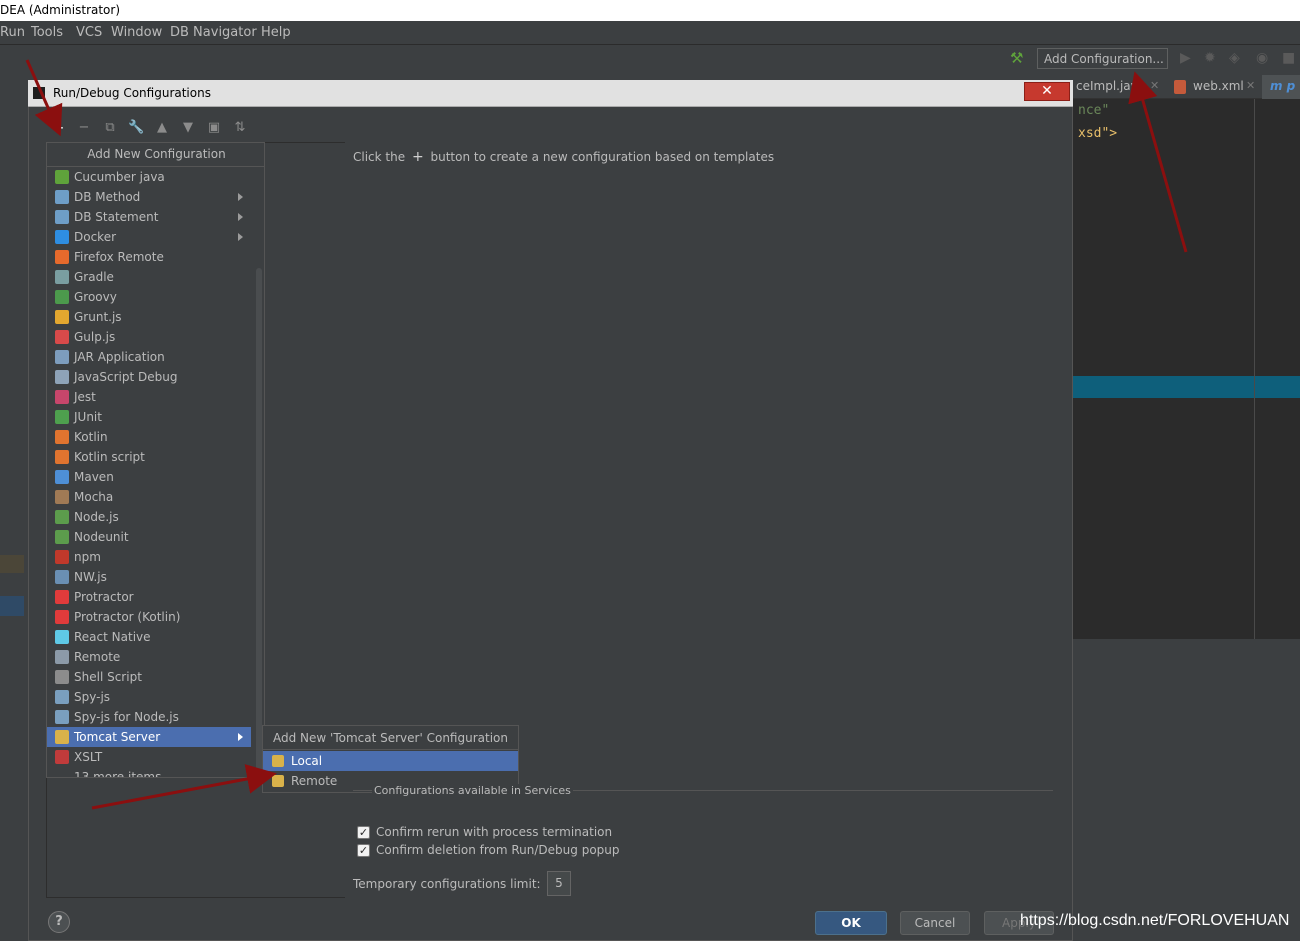  What do you see at coordinates (116, 217) in the screenshot?
I see `config-type-label: DB Statement` at bounding box center [116, 217].